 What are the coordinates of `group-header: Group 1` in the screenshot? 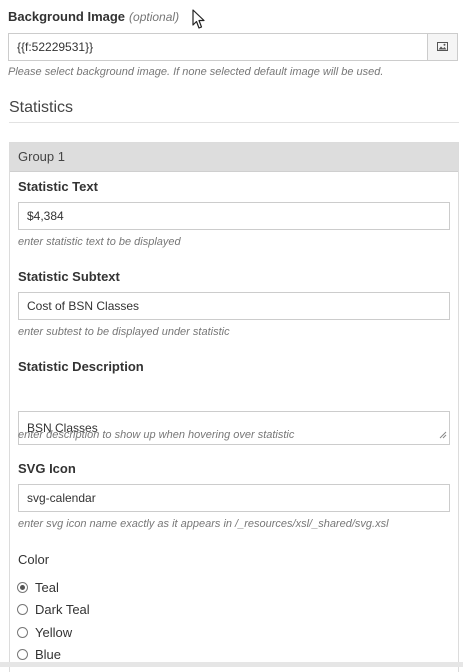 It's located at (234, 157).